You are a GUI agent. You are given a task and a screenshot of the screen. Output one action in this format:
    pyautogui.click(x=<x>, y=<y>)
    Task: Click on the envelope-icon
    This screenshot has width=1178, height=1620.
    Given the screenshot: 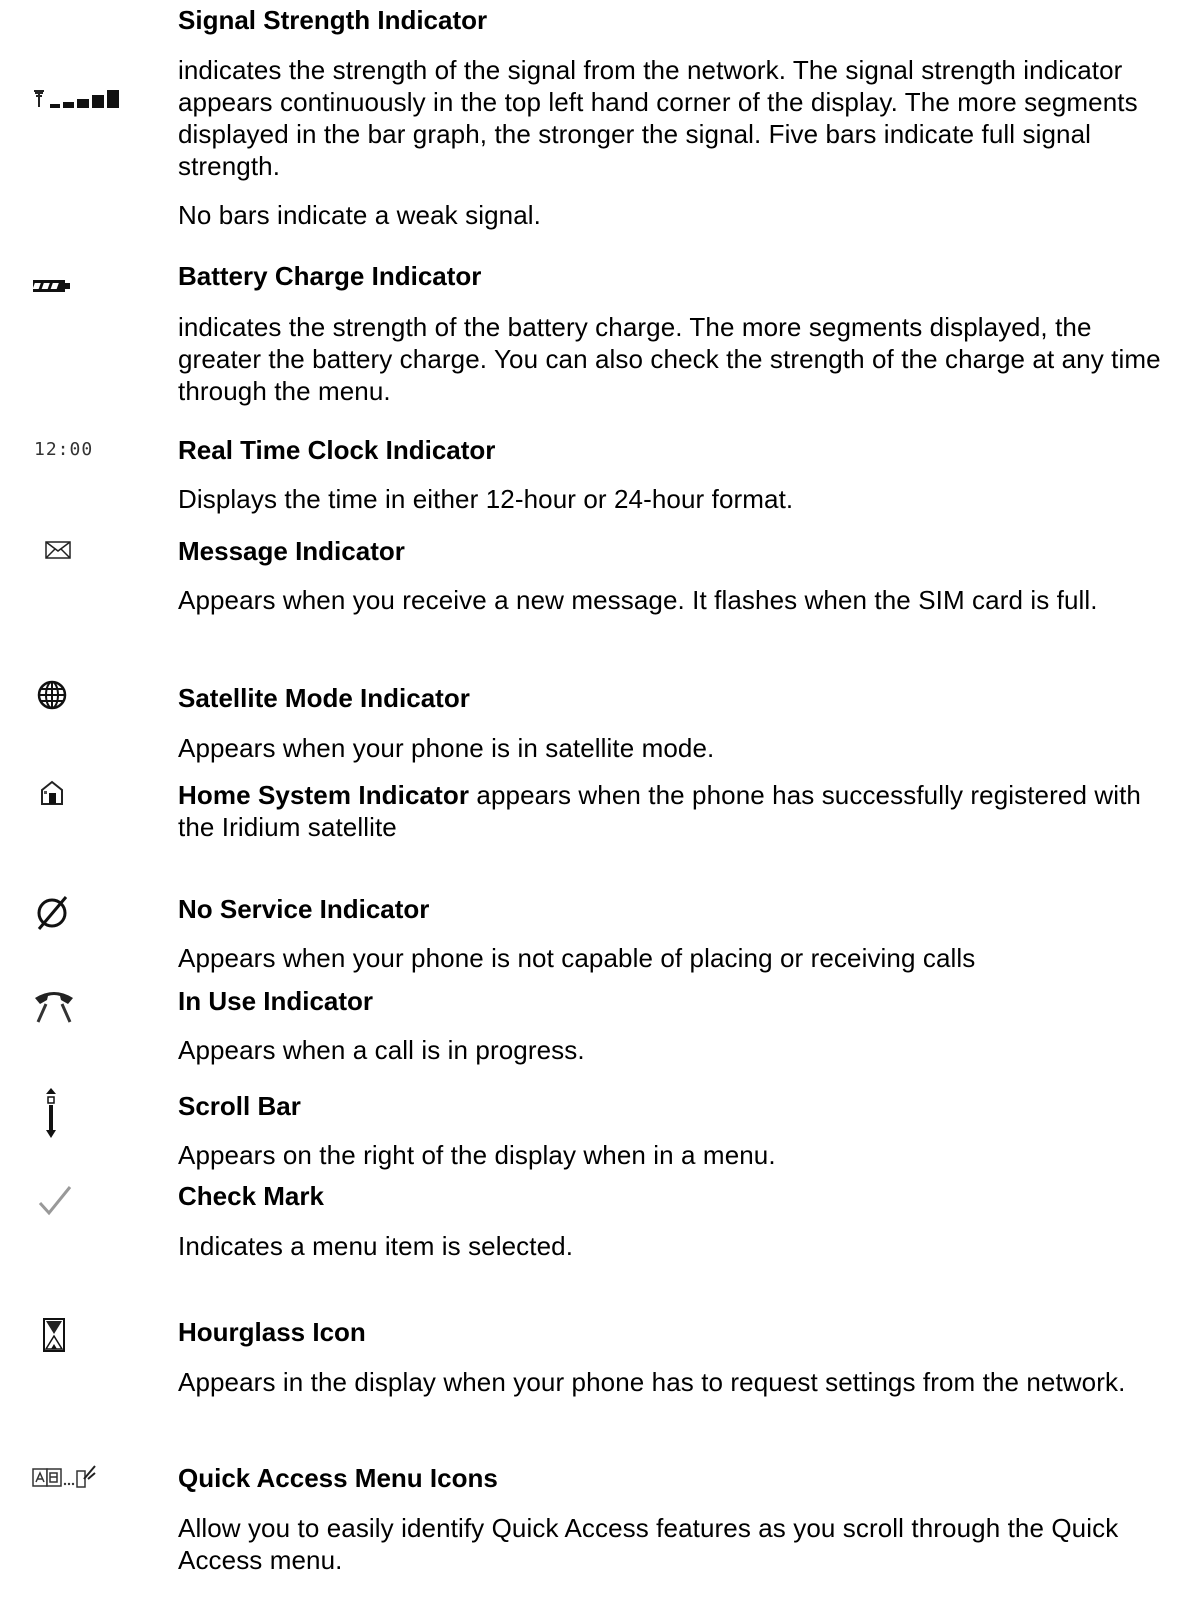 What is the action you would take?
    pyautogui.click(x=58, y=550)
    